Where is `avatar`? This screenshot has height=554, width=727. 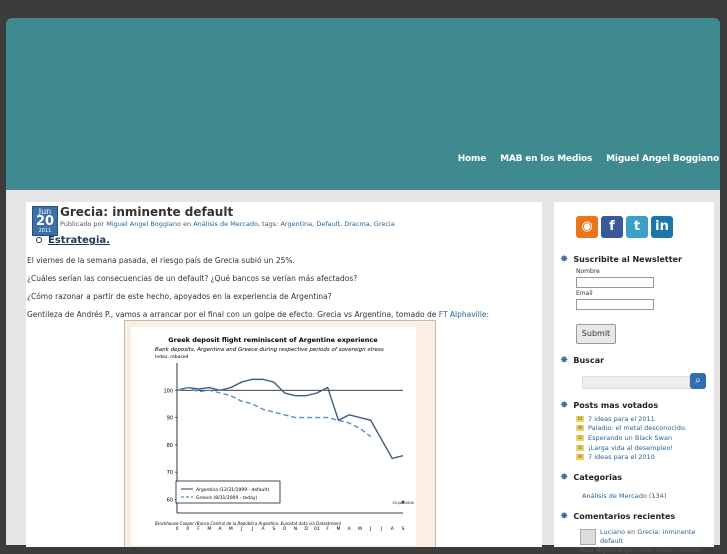 avatar is located at coordinates (588, 537).